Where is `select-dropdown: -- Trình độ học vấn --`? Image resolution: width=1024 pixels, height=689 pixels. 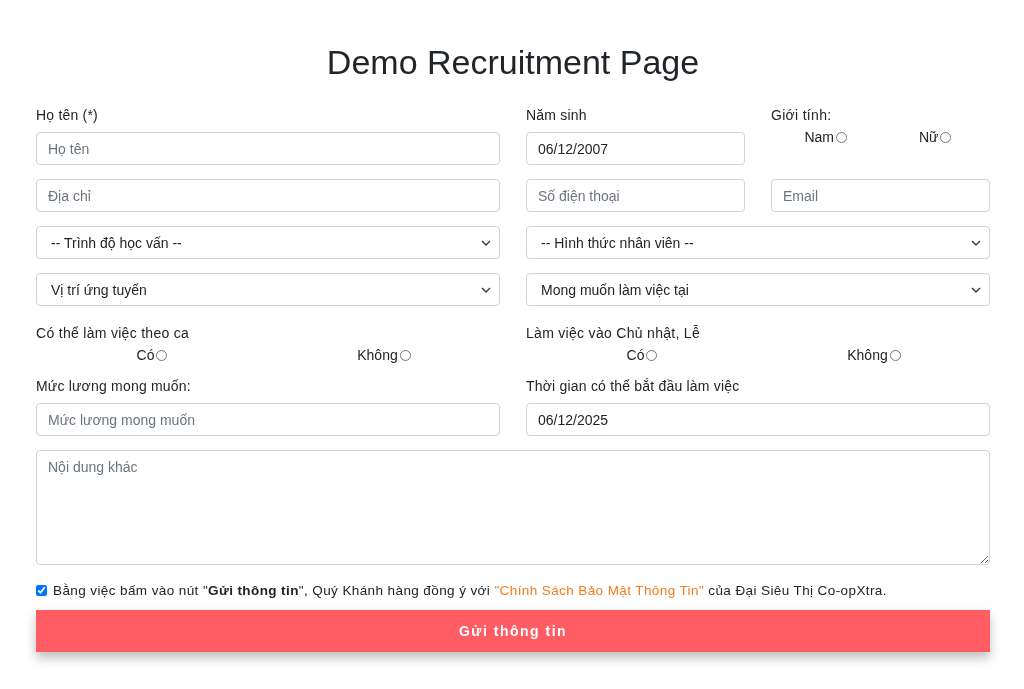
select-dropdown: -- Trình độ học vấn -- is located at coordinates (268, 242).